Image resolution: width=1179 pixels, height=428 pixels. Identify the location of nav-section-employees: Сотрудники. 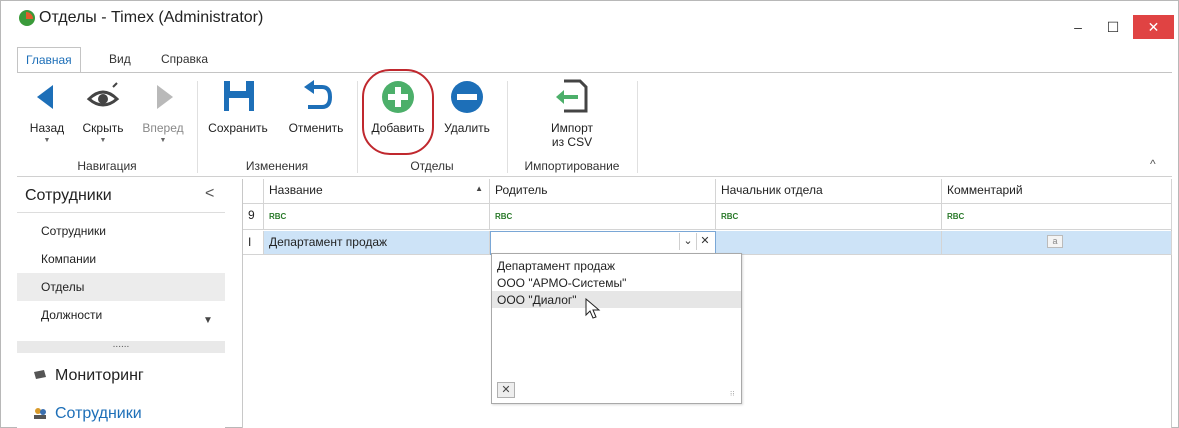
(121, 413).